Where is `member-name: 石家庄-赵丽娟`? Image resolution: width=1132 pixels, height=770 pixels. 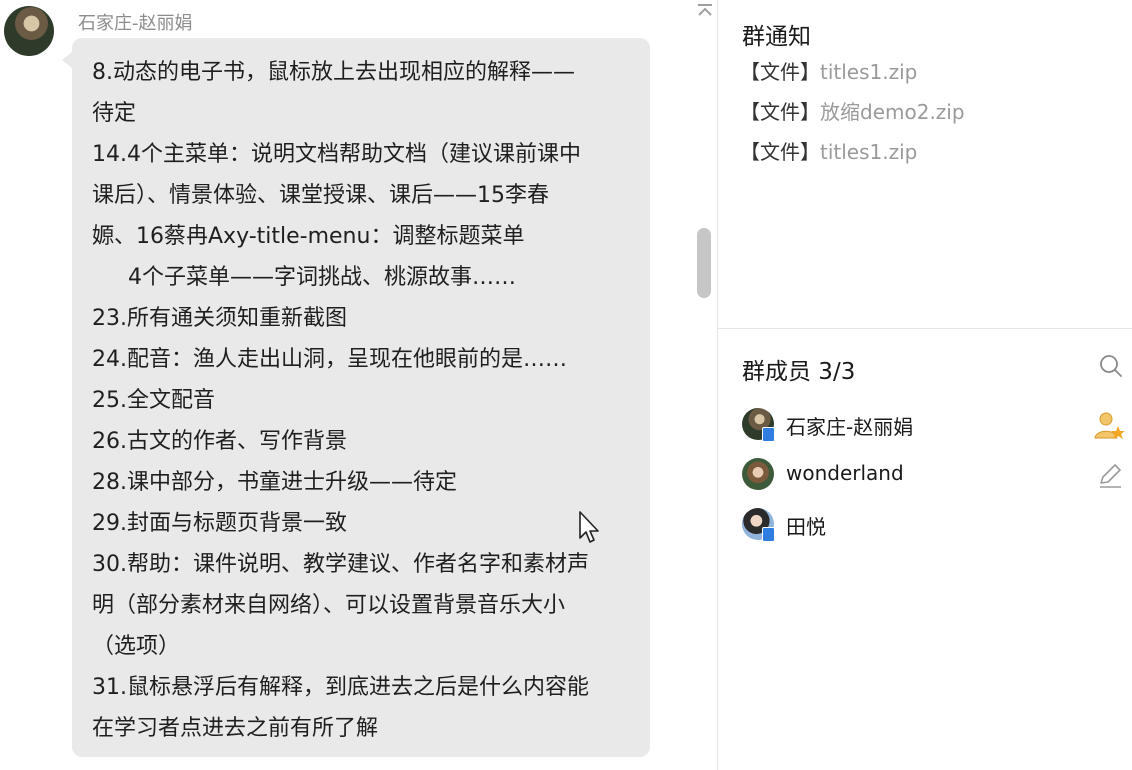 member-name: 石家庄-赵丽娟 is located at coordinates (850, 427).